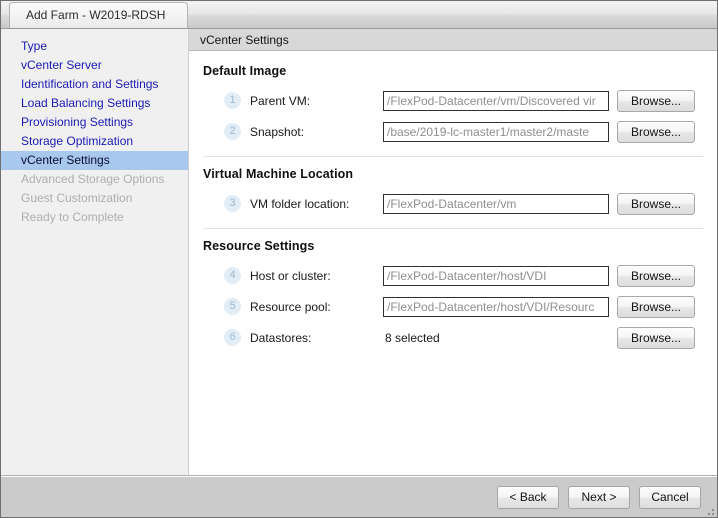 The image size is (718, 518). What do you see at coordinates (232, 306) in the screenshot?
I see `step-number-badge: 5` at bounding box center [232, 306].